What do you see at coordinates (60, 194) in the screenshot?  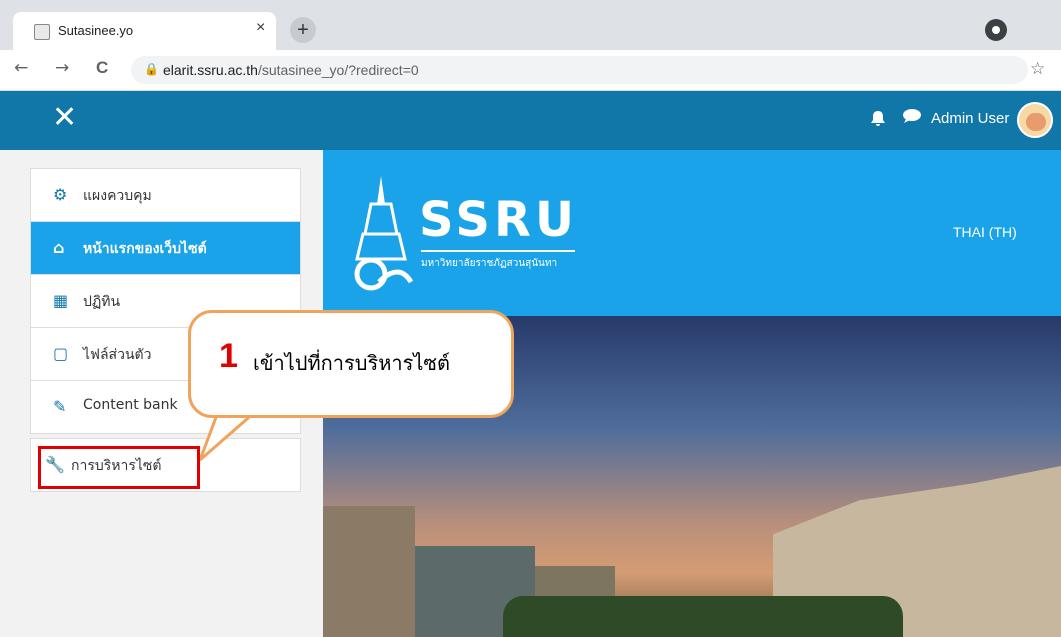 I see `dashboard-icon: ⚙` at bounding box center [60, 194].